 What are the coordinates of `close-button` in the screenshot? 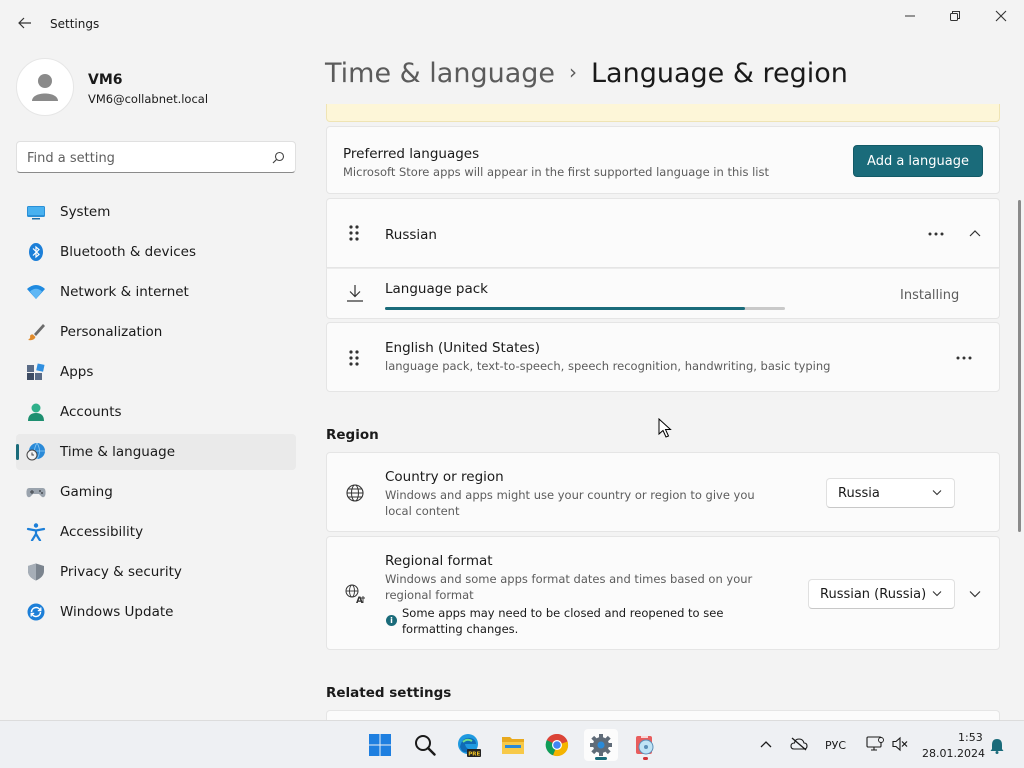 It's located at (1001, 16).